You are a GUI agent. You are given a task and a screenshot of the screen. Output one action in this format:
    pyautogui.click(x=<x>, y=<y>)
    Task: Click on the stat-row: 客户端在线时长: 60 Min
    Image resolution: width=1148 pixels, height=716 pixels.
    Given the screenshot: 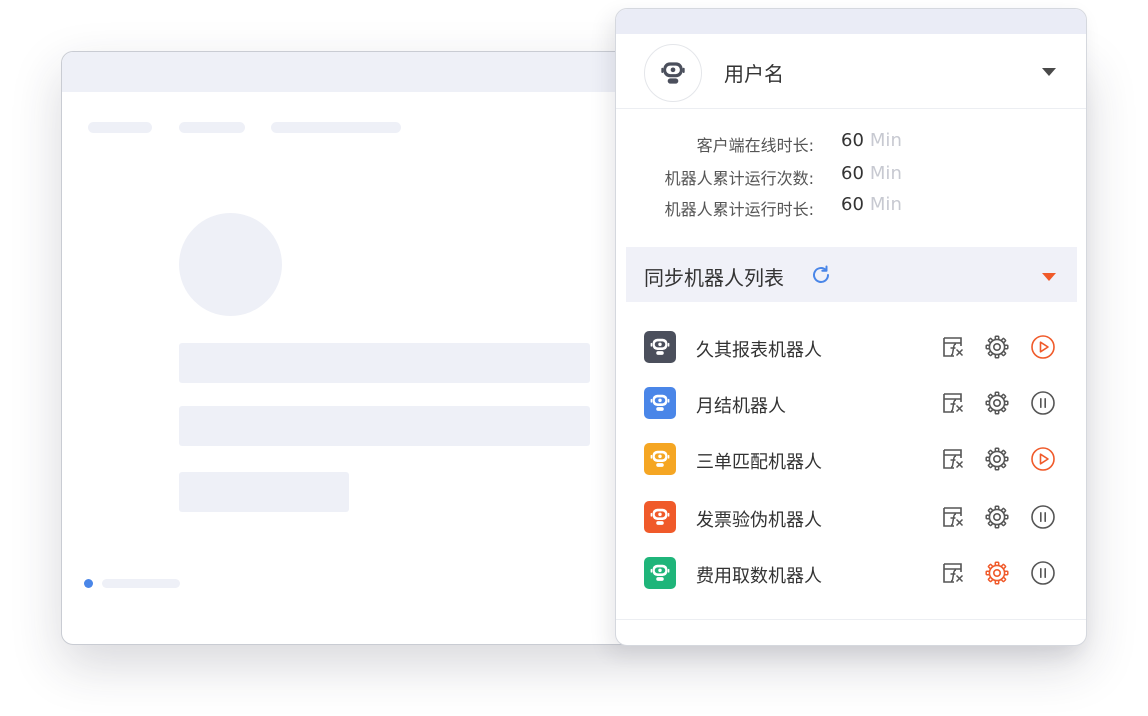 What is the action you would take?
    pyautogui.click(x=851, y=144)
    